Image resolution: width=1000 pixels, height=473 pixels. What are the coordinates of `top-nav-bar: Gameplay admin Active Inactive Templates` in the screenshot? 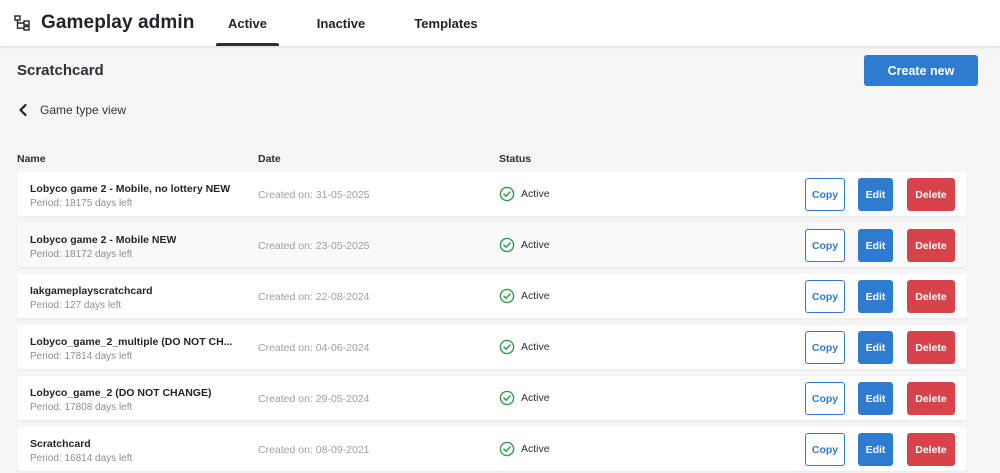 It's located at (500, 23).